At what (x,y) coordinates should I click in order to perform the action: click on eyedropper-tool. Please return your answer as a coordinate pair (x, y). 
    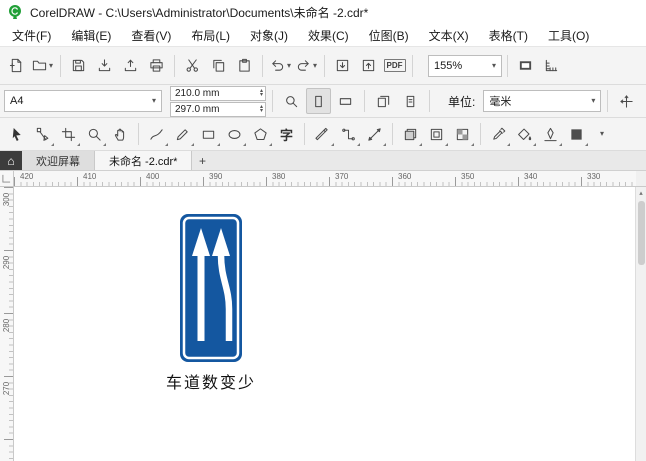
    Looking at the image, I should click on (498, 134).